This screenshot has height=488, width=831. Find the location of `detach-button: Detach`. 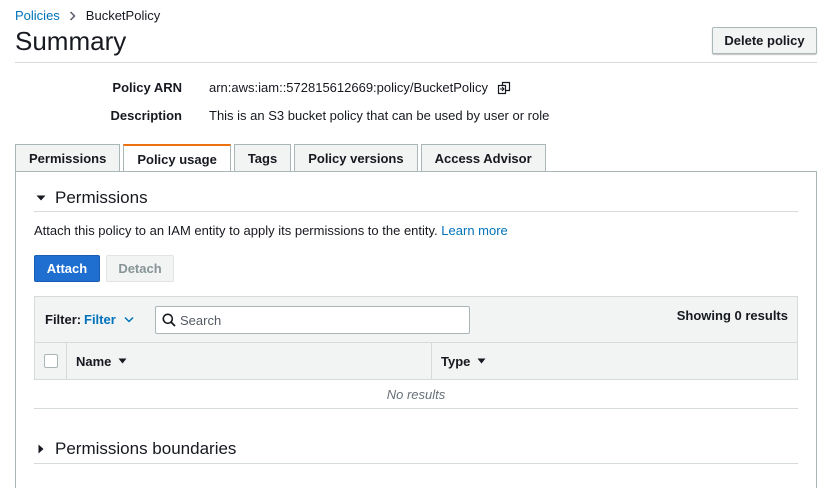

detach-button: Detach is located at coordinates (140, 268).